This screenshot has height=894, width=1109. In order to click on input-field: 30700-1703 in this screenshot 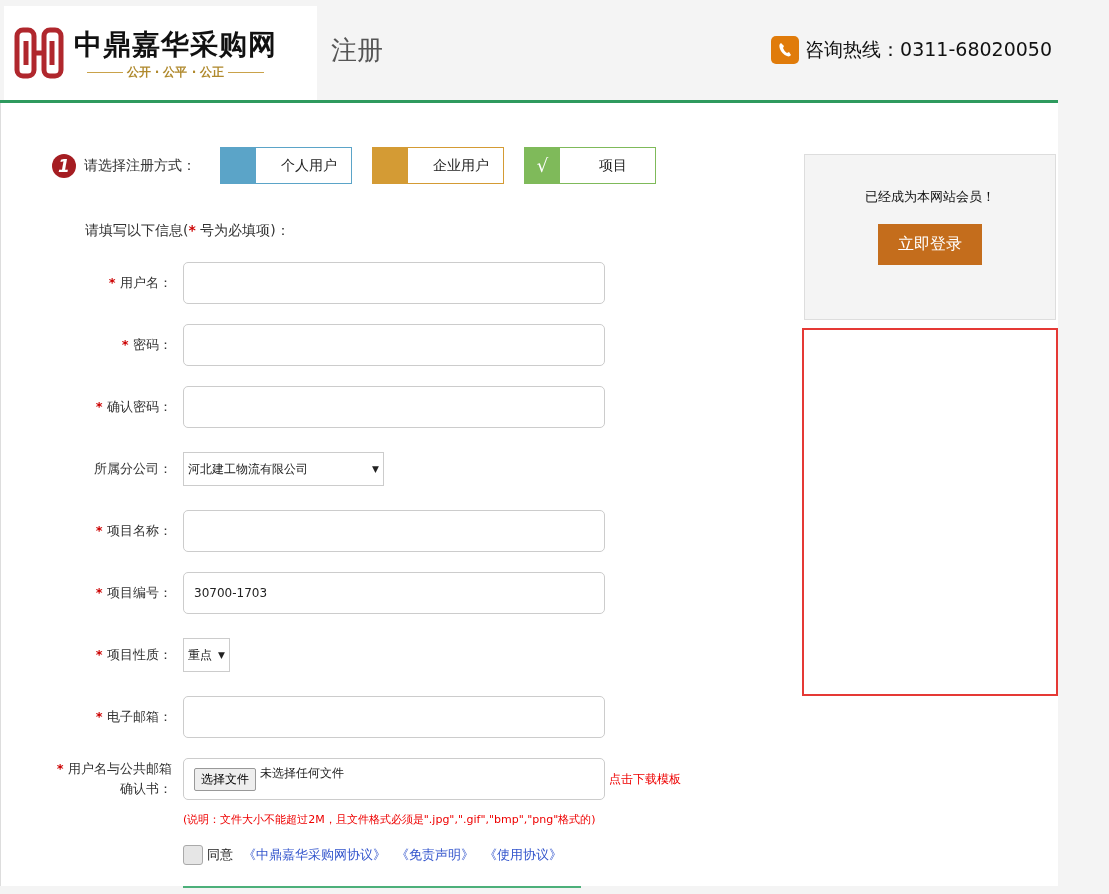, I will do `click(394, 593)`.